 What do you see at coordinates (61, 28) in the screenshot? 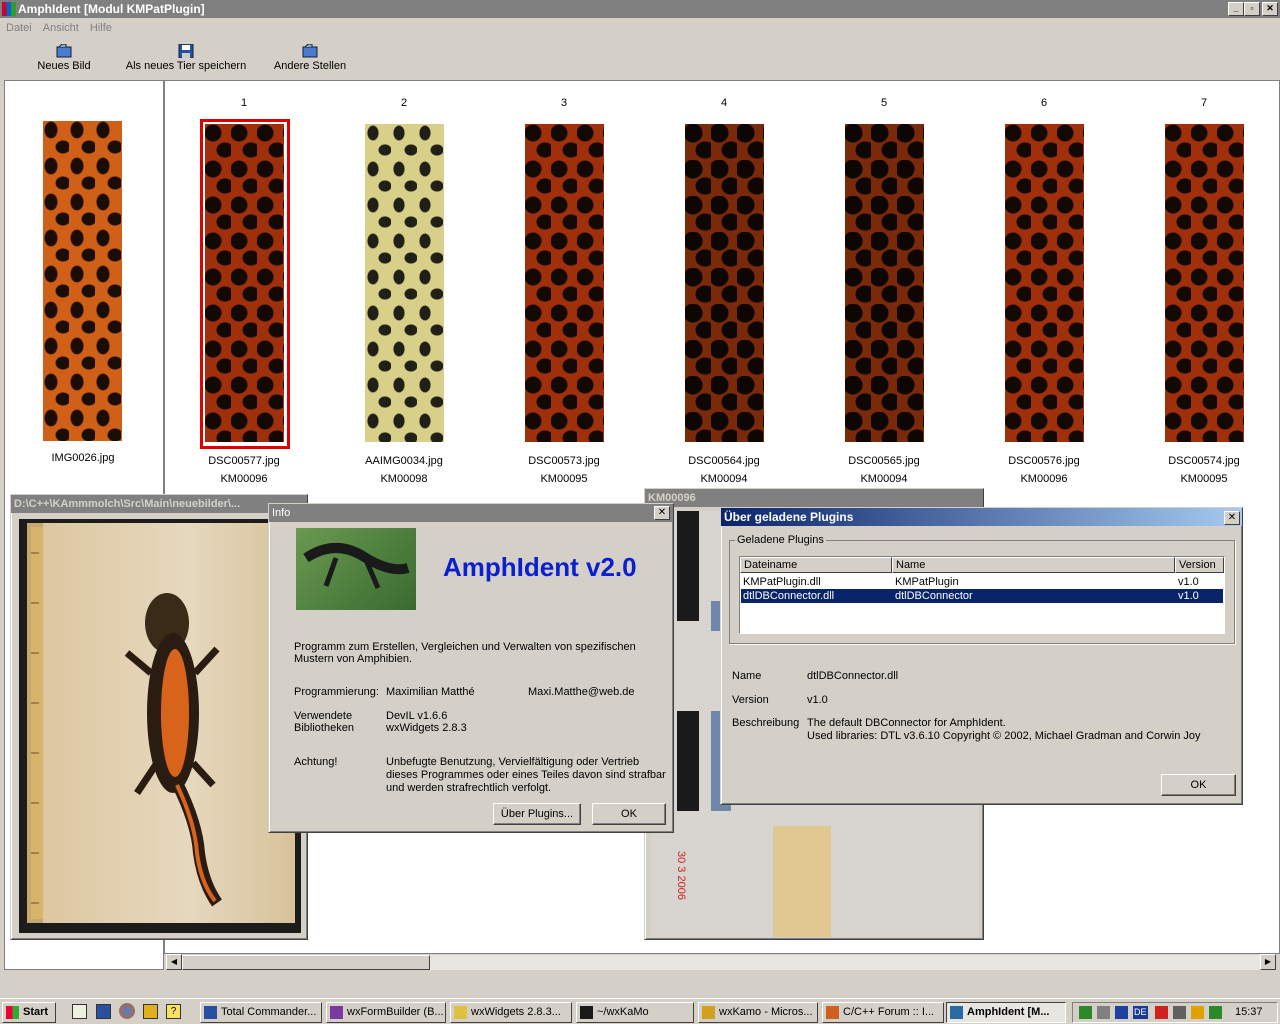
I see `menu-ansicht: Ansicht` at bounding box center [61, 28].